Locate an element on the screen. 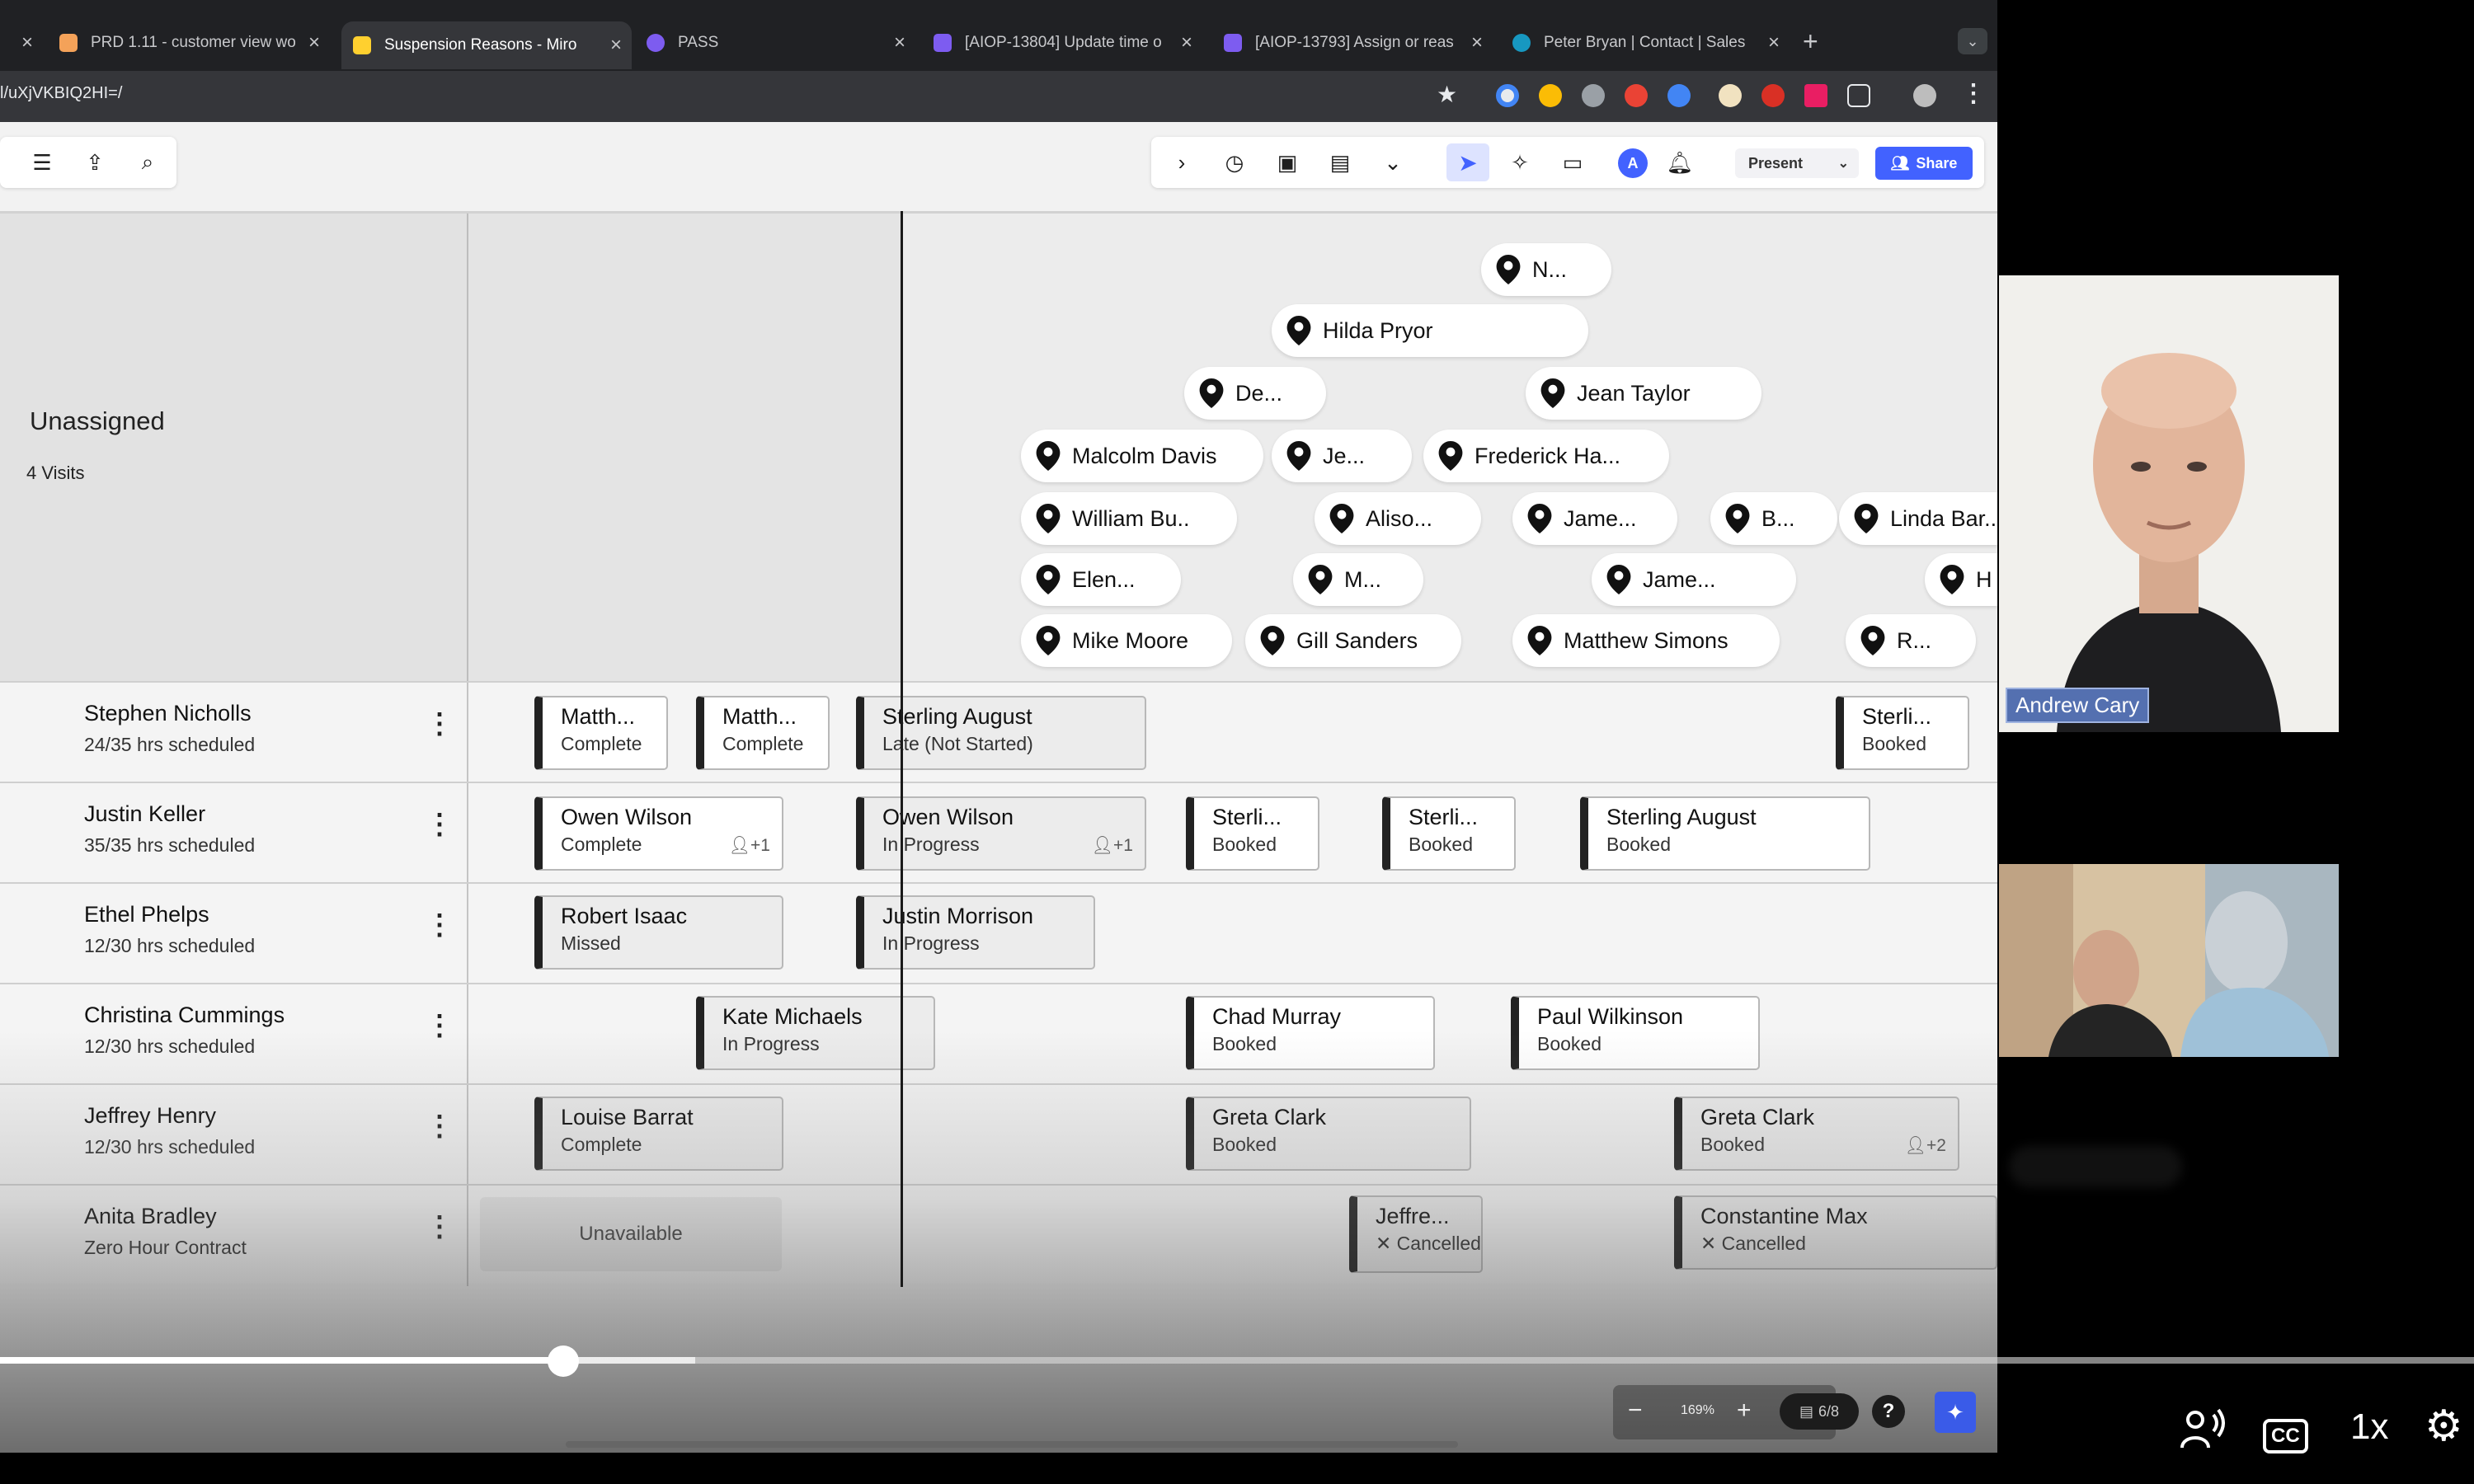  visit-card: Chad Murray Booked is located at coordinates (1310, 1033).